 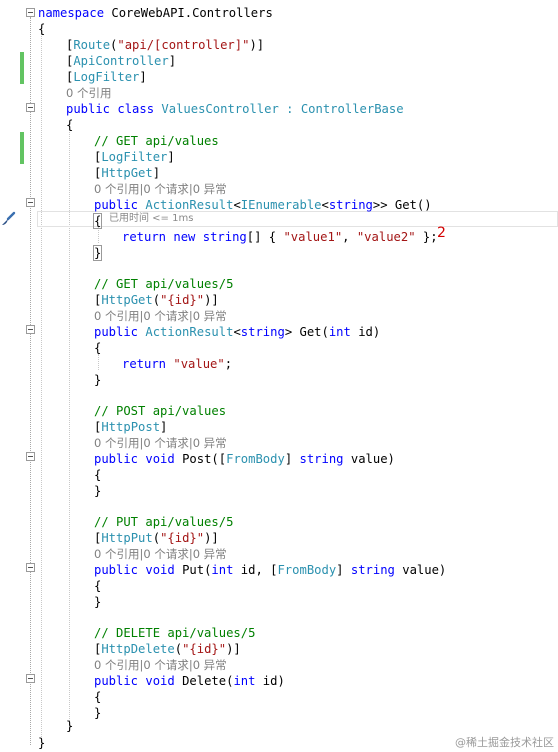 What do you see at coordinates (265, 237) in the screenshot?
I see `code-text: [] {` at bounding box center [265, 237].